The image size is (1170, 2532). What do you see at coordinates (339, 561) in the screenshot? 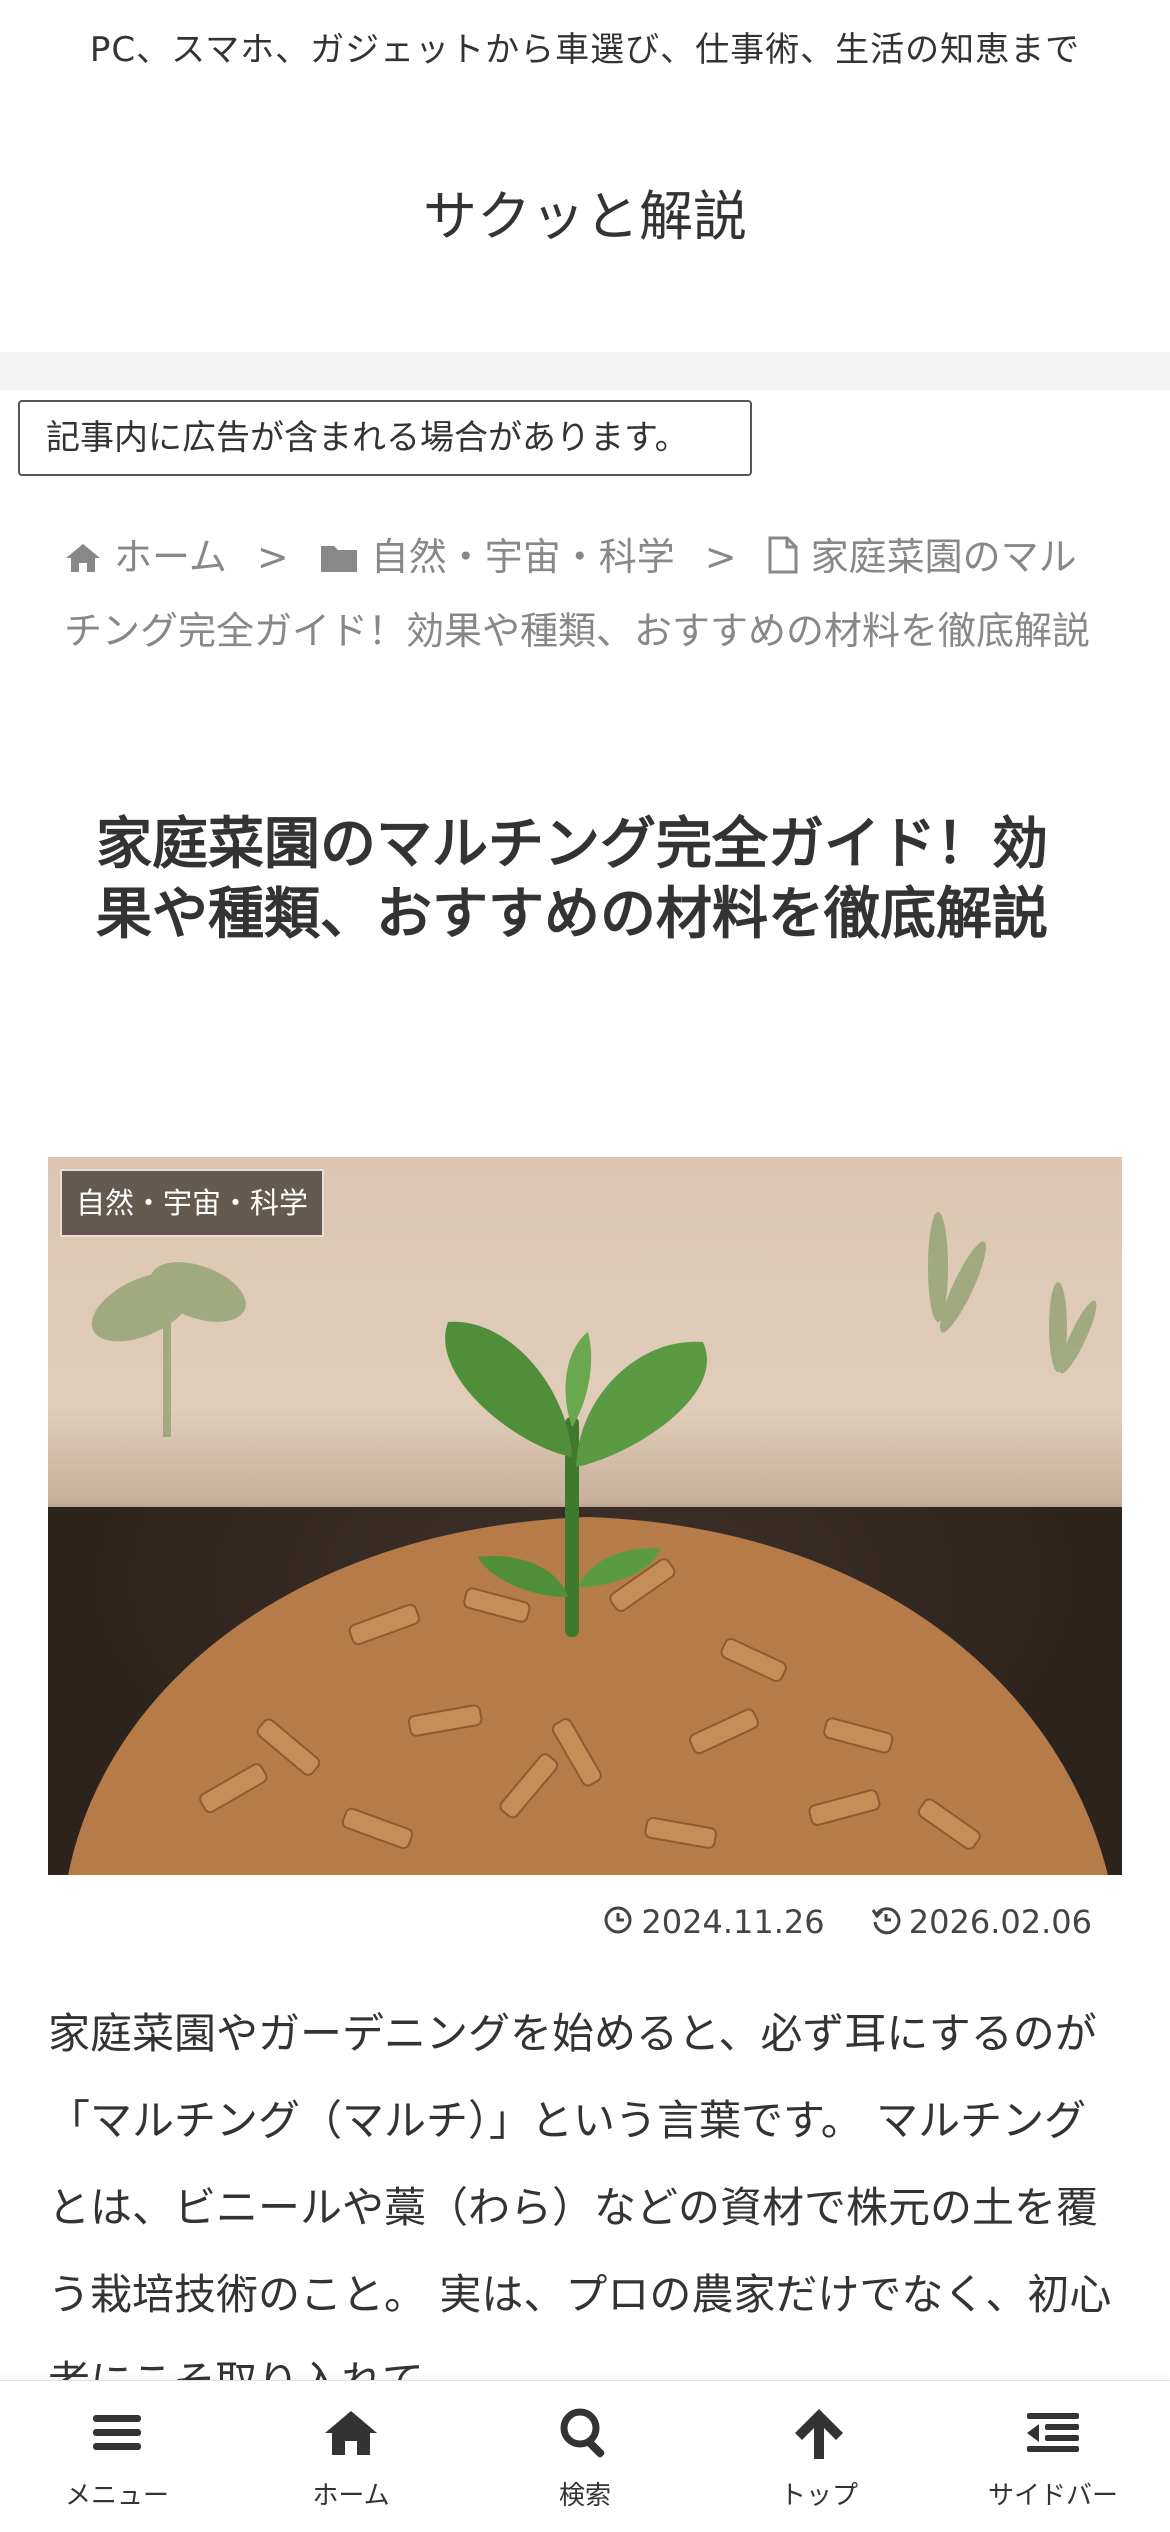
I see `folder-icon` at bounding box center [339, 561].